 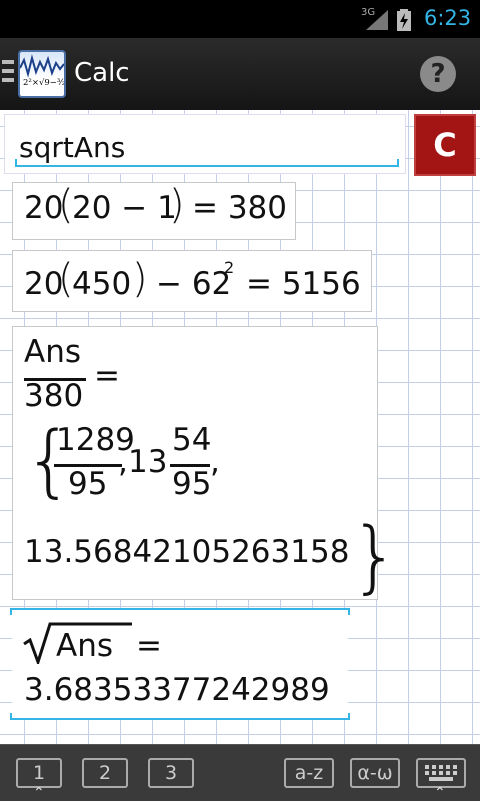 What do you see at coordinates (445, 145) in the screenshot?
I see `clear-button: C` at bounding box center [445, 145].